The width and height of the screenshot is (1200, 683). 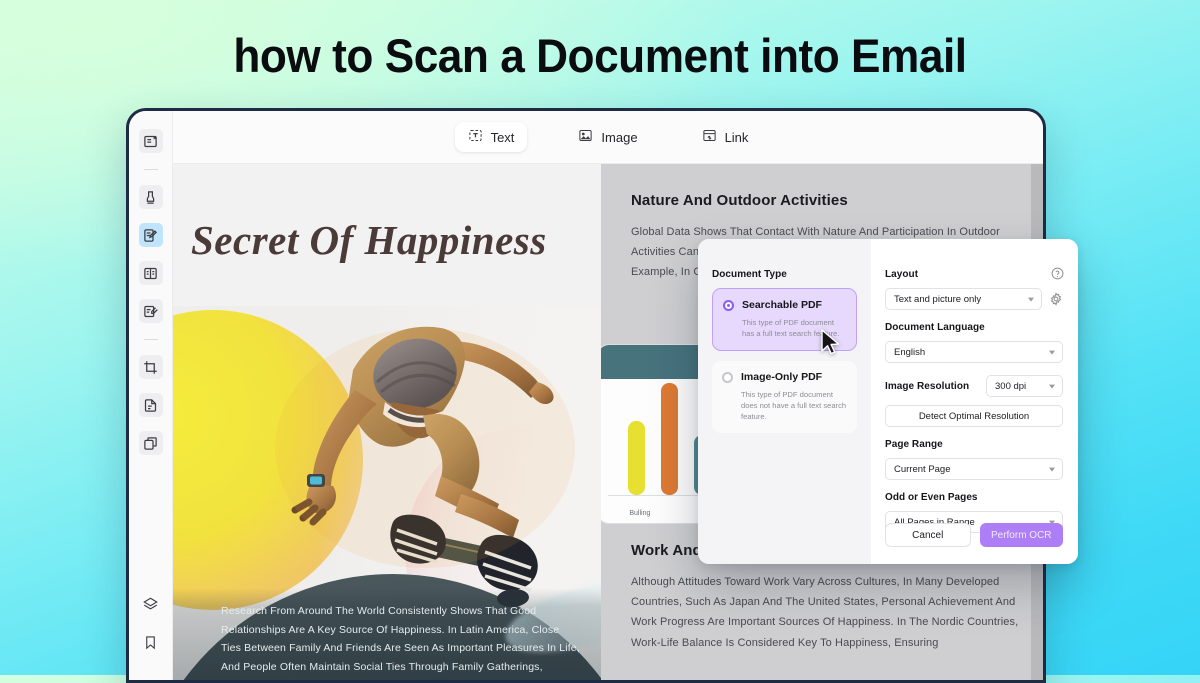 I want to click on layers-icon, so click(x=151, y=604).